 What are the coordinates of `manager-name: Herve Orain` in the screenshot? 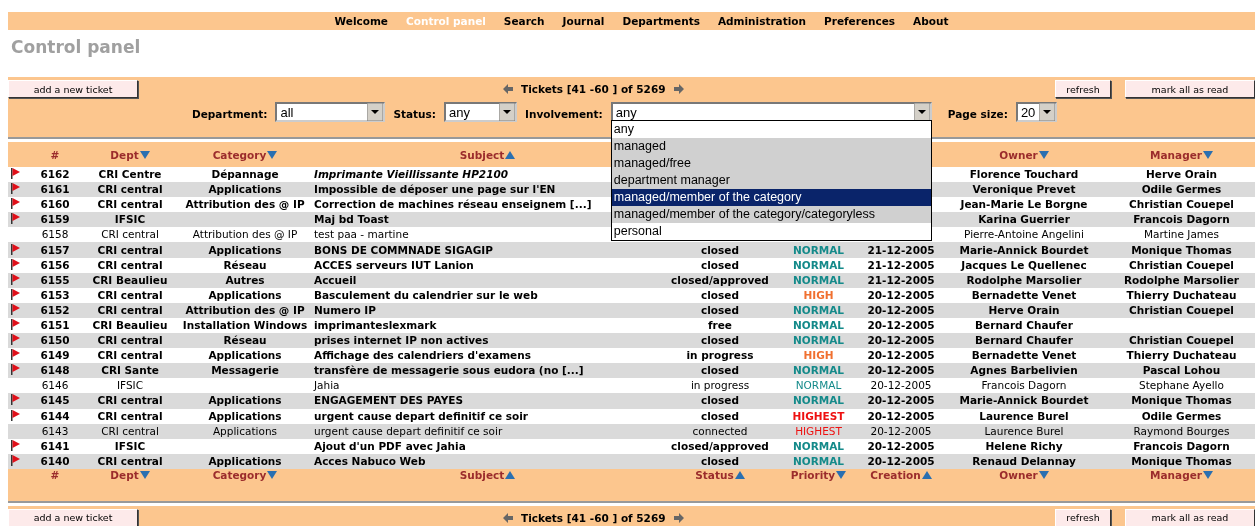 It's located at (1181, 174).